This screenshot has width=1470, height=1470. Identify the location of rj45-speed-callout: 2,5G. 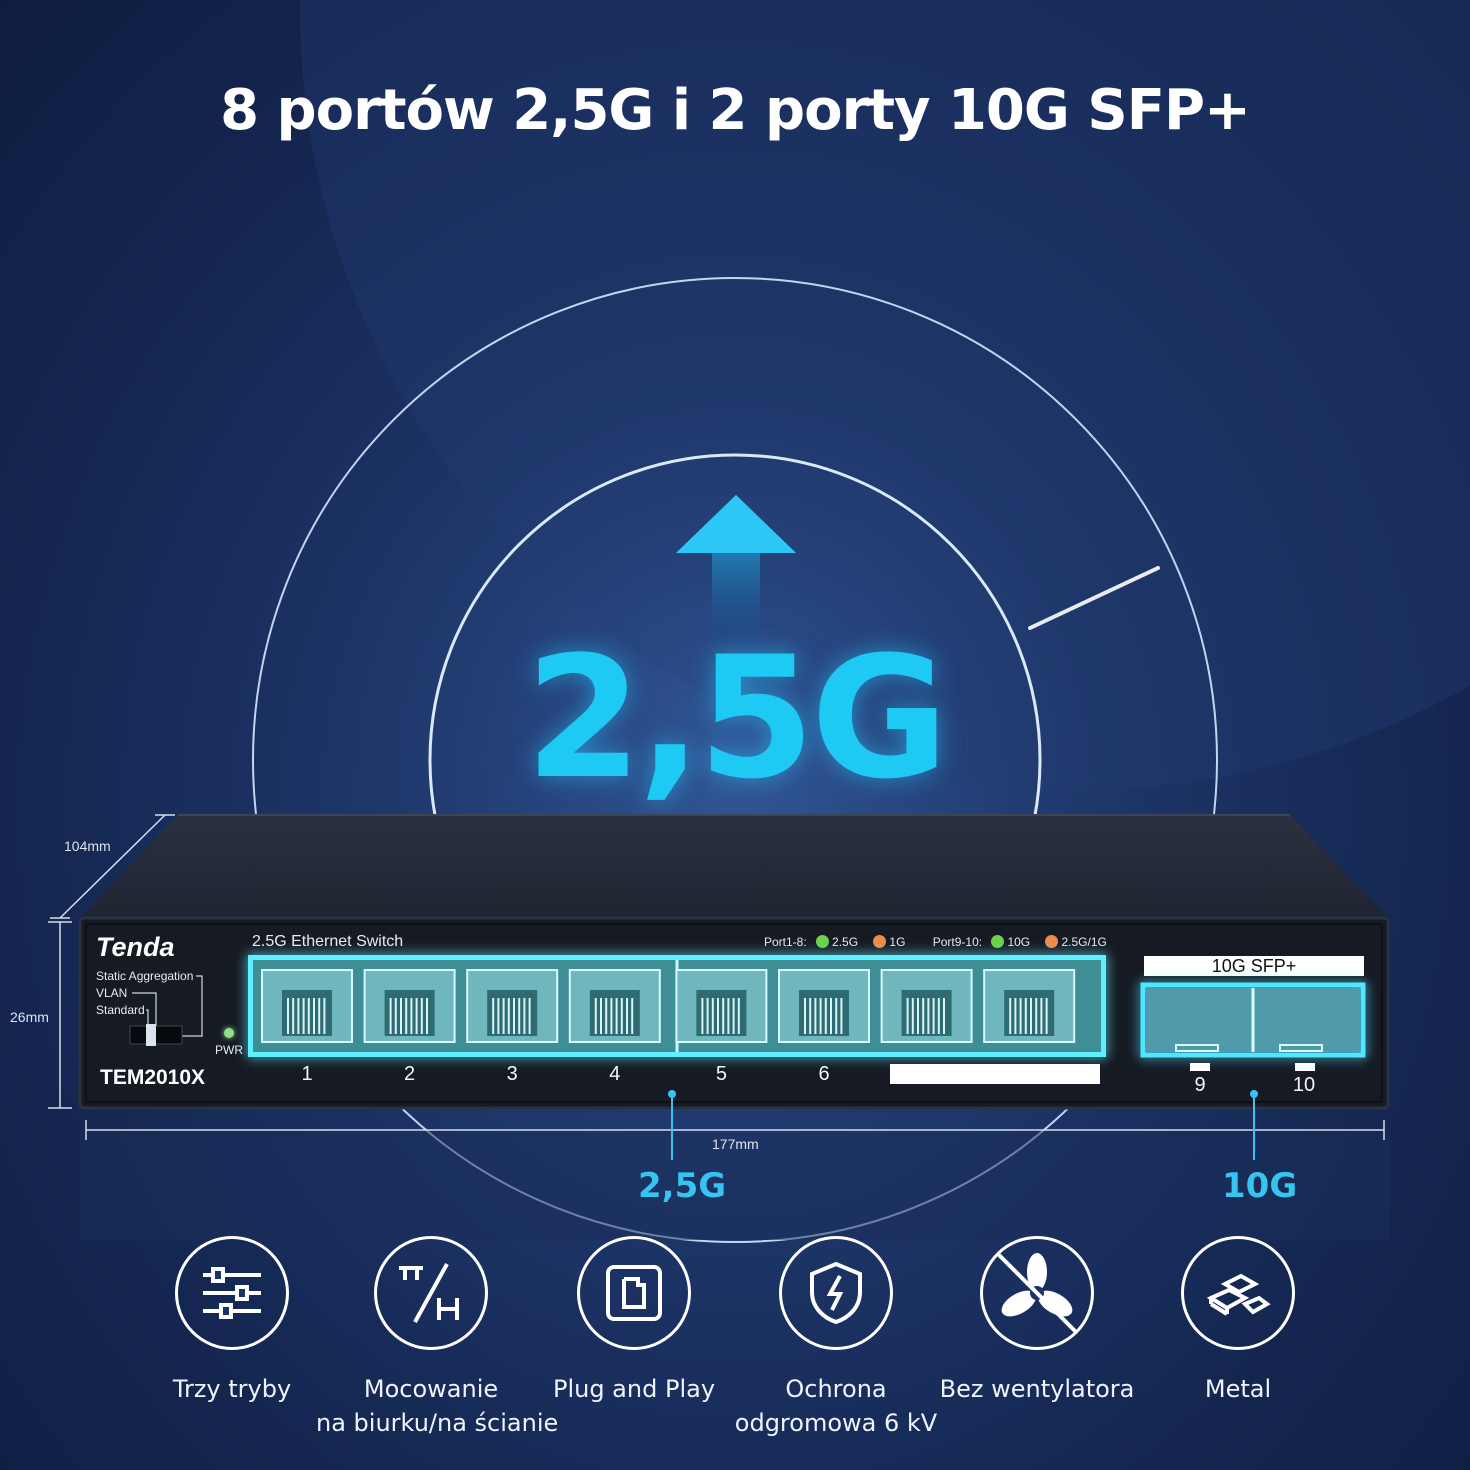
(682, 1186).